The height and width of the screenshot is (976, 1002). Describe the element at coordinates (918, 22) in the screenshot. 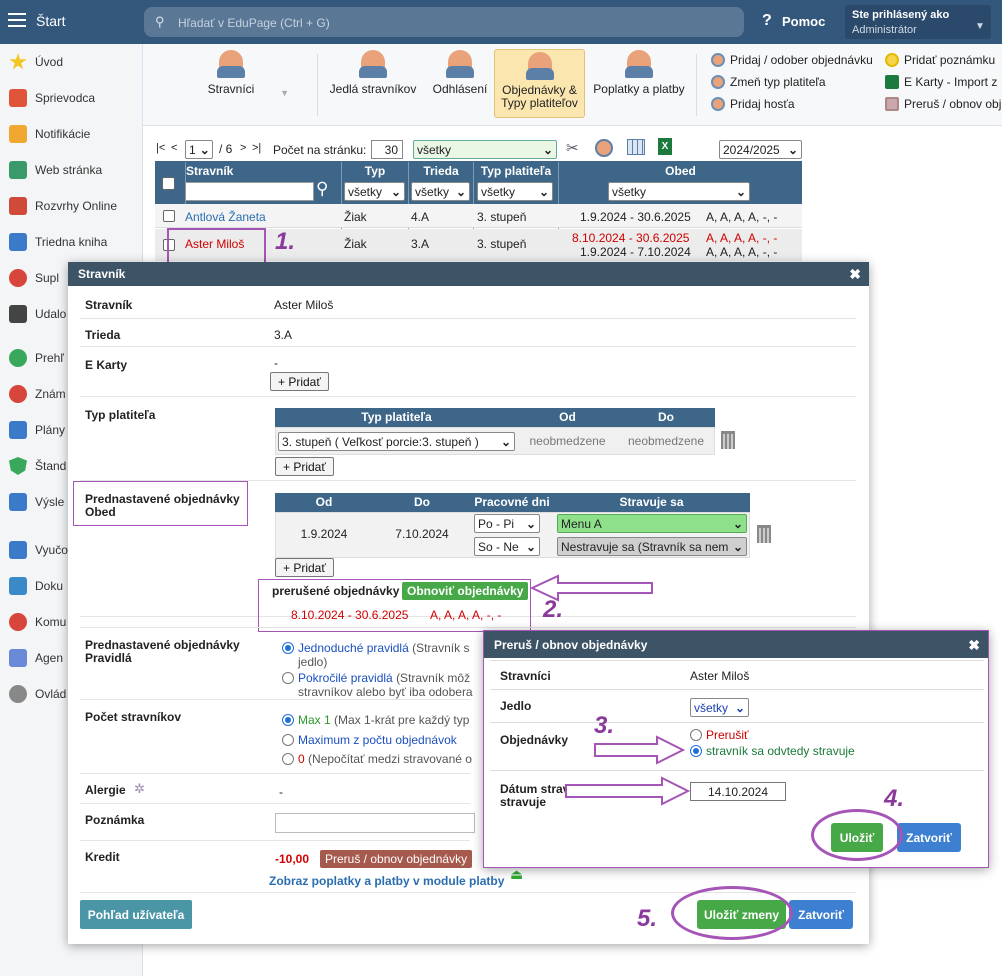

I see `user-menu: Ste prihlásený ako Administrátor ▼` at that location.